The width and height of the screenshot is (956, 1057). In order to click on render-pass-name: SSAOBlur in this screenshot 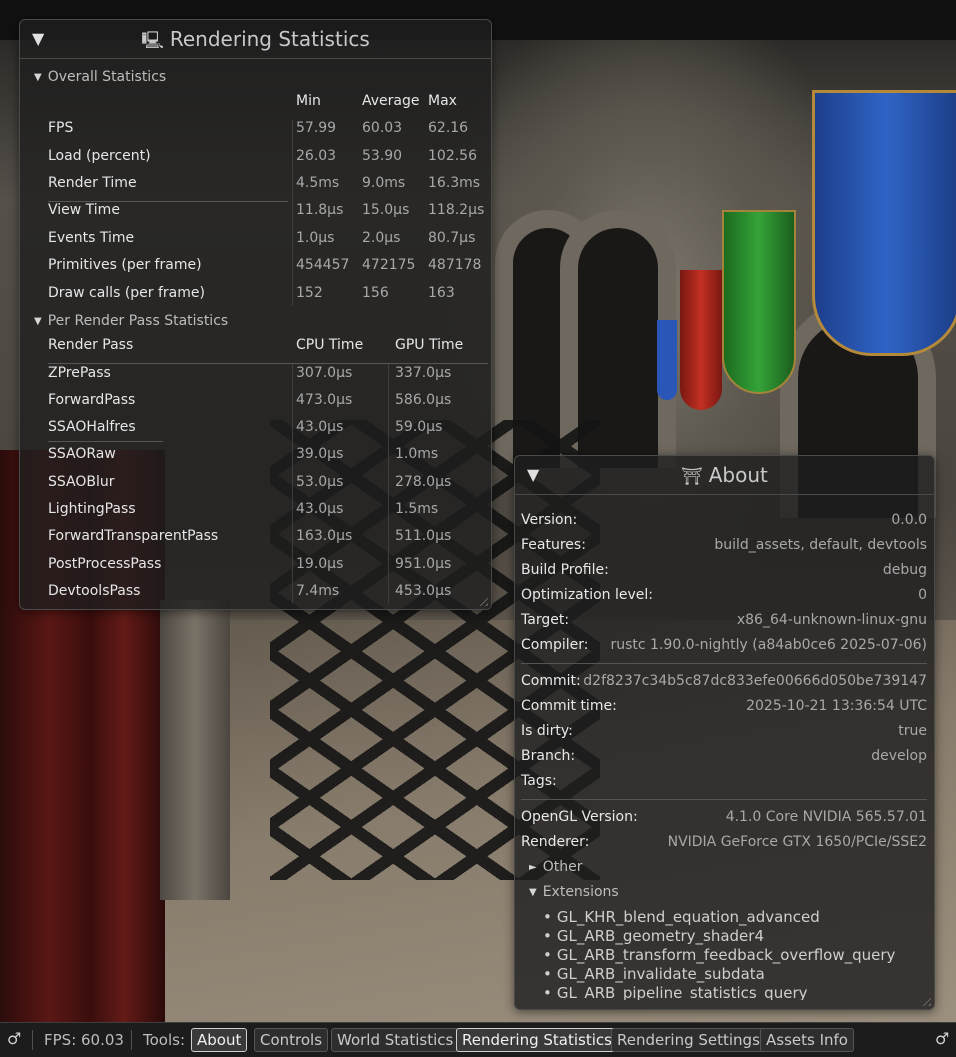, I will do `click(81, 482)`.